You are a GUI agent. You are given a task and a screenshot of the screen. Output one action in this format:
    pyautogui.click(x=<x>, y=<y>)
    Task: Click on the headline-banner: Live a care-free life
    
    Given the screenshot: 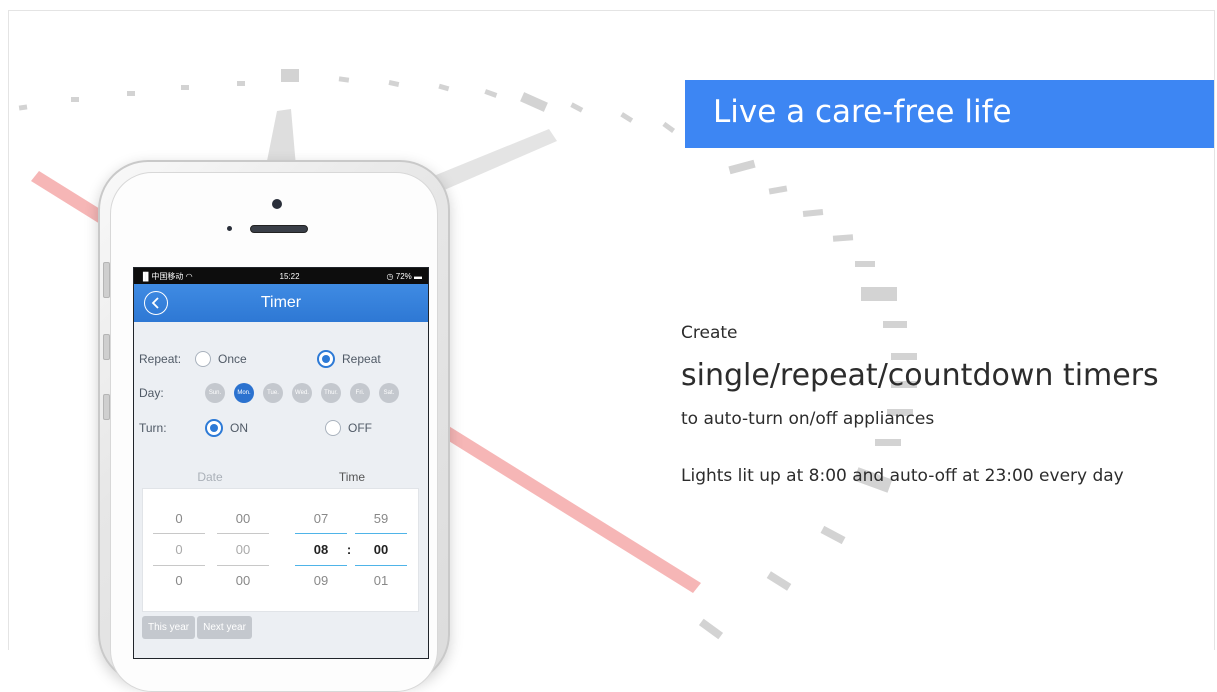 What is the action you would take?
    pyautogui.click(x=949, y=114)
    